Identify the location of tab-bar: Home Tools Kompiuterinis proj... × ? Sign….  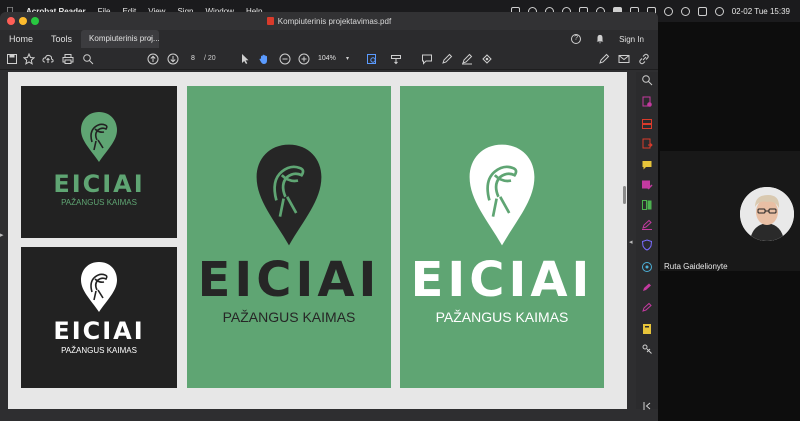
(329, 39).